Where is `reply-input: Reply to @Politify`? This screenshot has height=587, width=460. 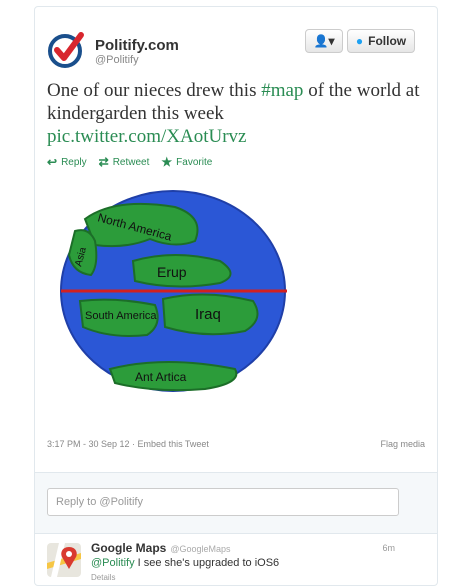 reply-input: Reply to @Politify is located at coordinates (223, 502).